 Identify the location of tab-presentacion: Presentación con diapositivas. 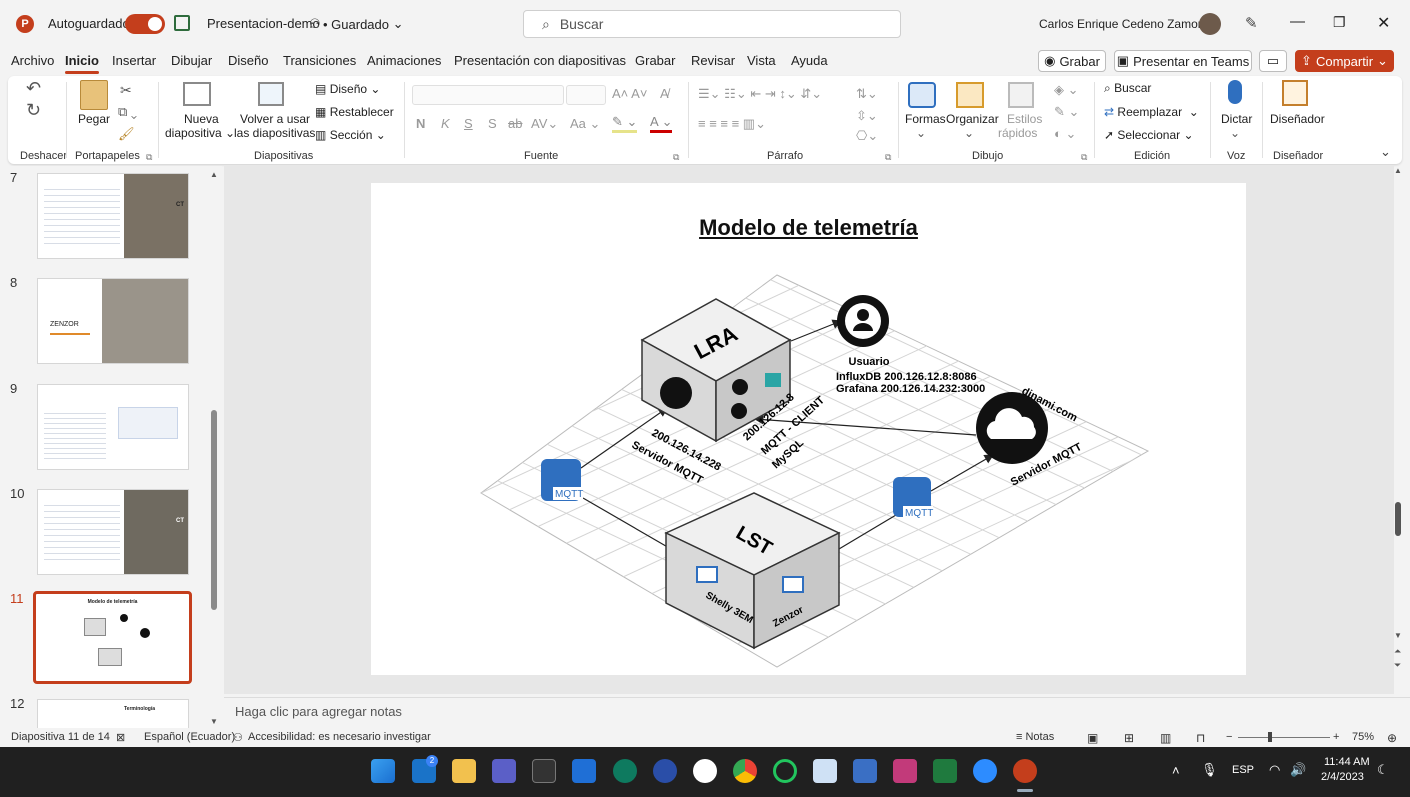
(540, 60).